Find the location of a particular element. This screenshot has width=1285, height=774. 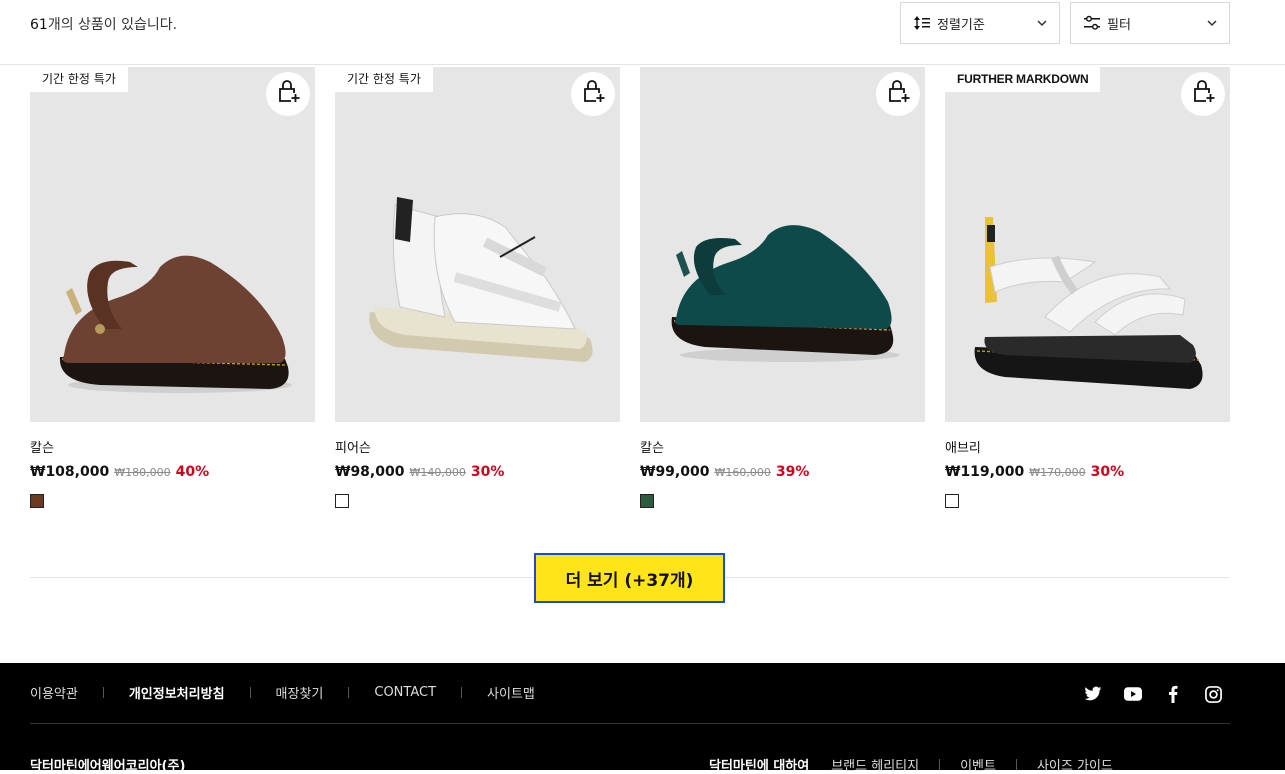

discount-rate: 39% is located at coordinates (792, 472).